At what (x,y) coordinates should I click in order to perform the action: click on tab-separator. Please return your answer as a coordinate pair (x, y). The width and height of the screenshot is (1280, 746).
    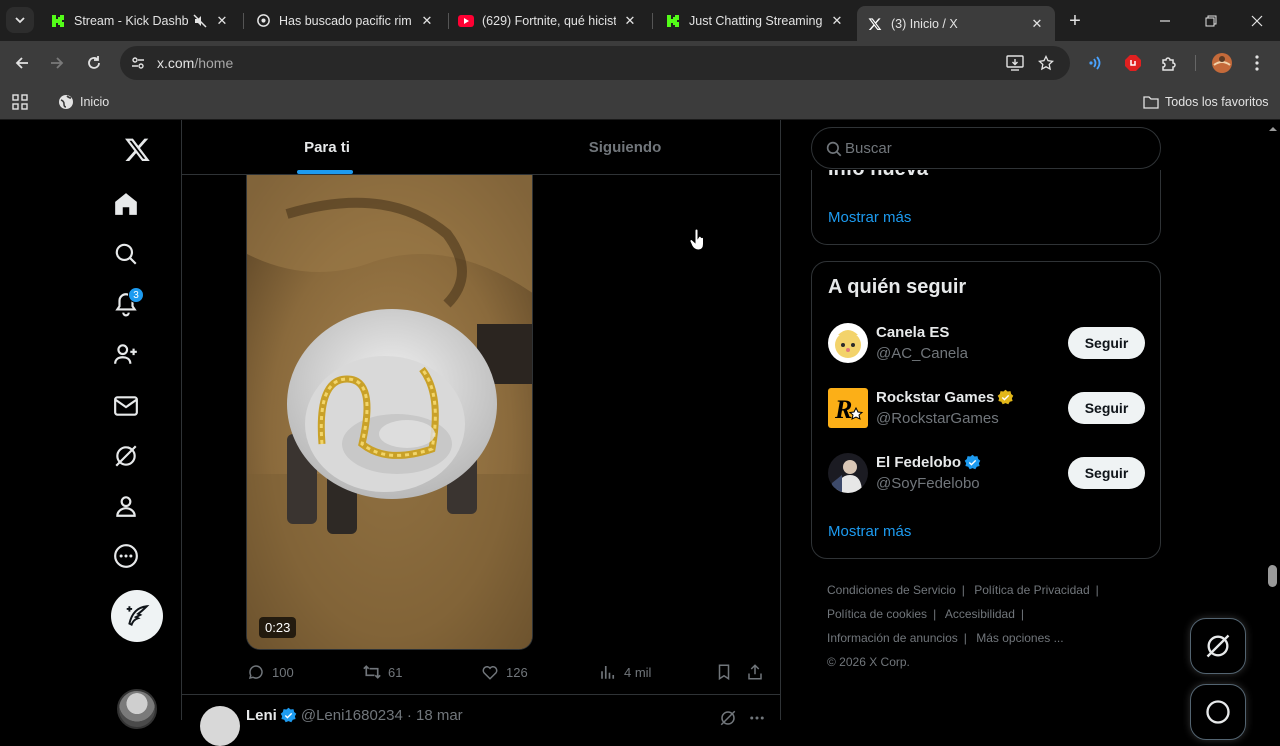
    Looking at the image, I should click on (652, 21).